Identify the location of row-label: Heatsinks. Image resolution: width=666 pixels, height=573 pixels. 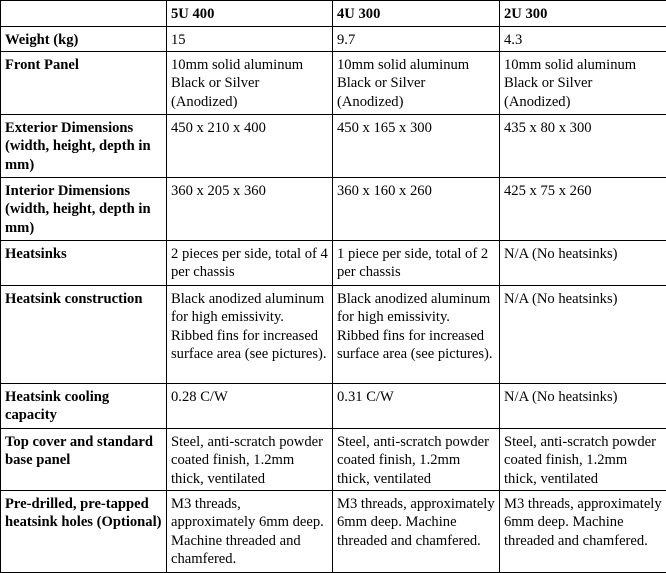
(84, 262).